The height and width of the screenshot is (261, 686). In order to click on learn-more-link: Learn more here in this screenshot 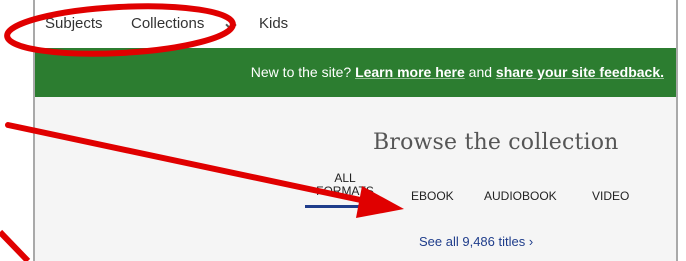, I will do `click(410, 72)`.